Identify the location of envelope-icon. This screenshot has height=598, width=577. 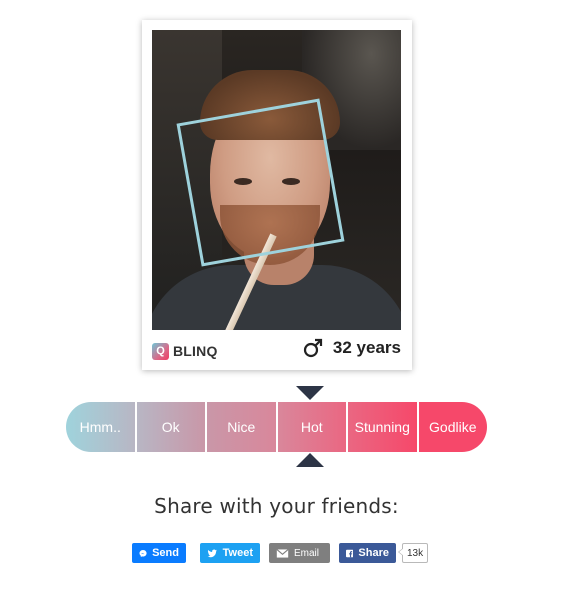
(282, 553).